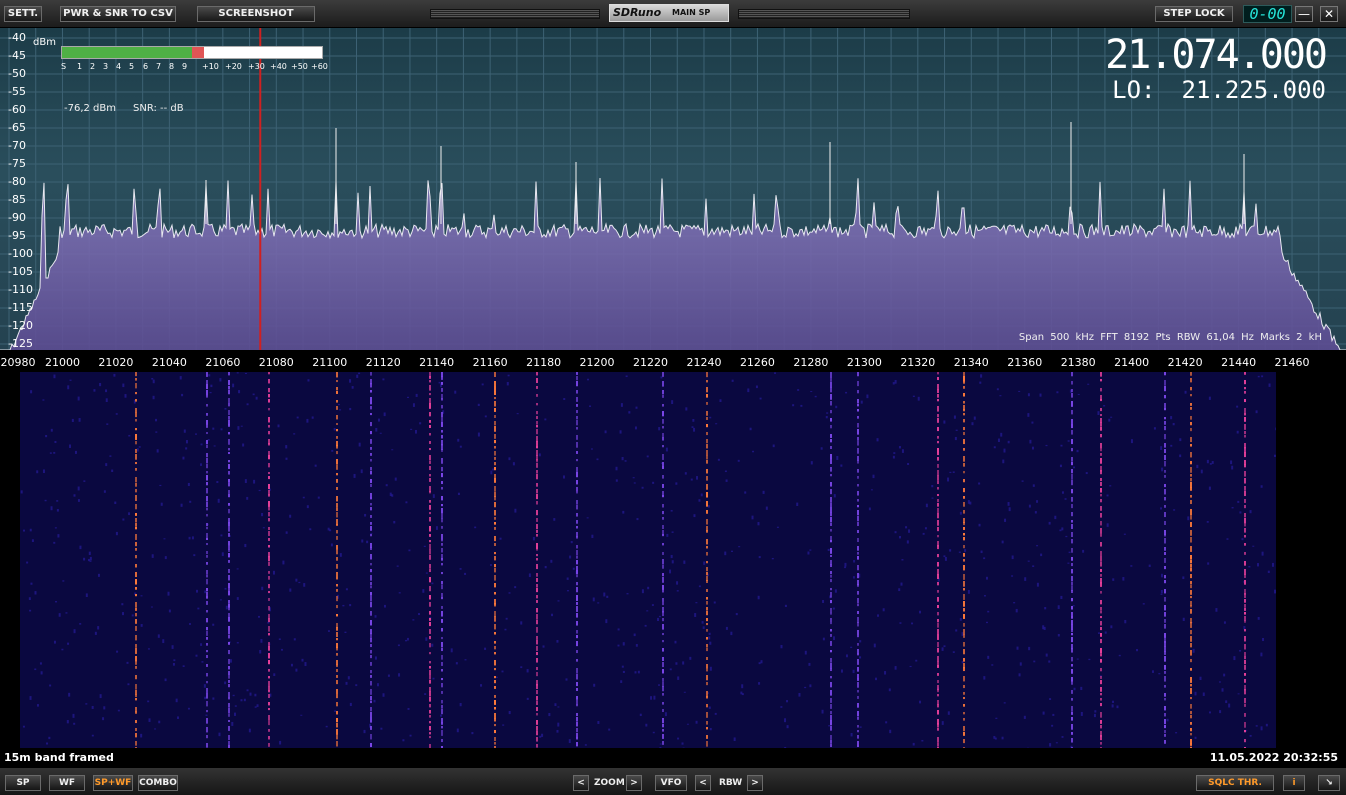  Describe the element at coordinates (634, 783) in the screenshot. I see `zoom-in-button: >` at that location.